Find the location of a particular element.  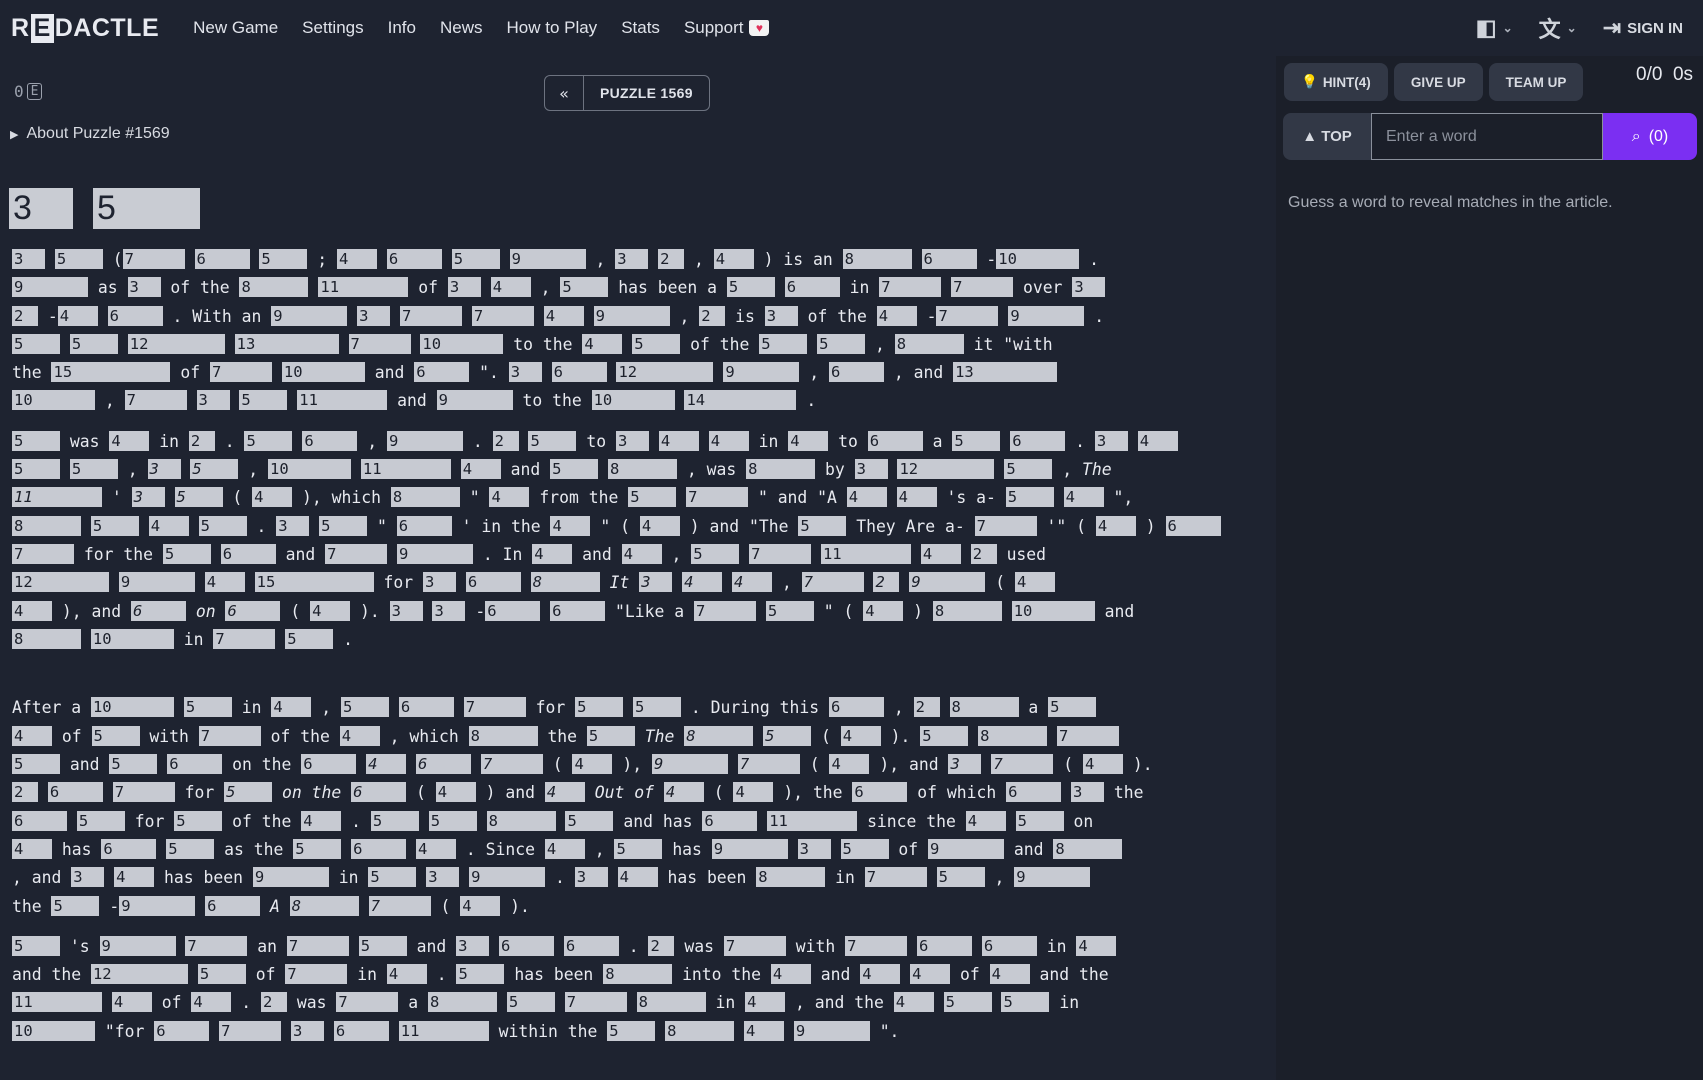

nav-settings: Settings is located at coordinates (332, 28).